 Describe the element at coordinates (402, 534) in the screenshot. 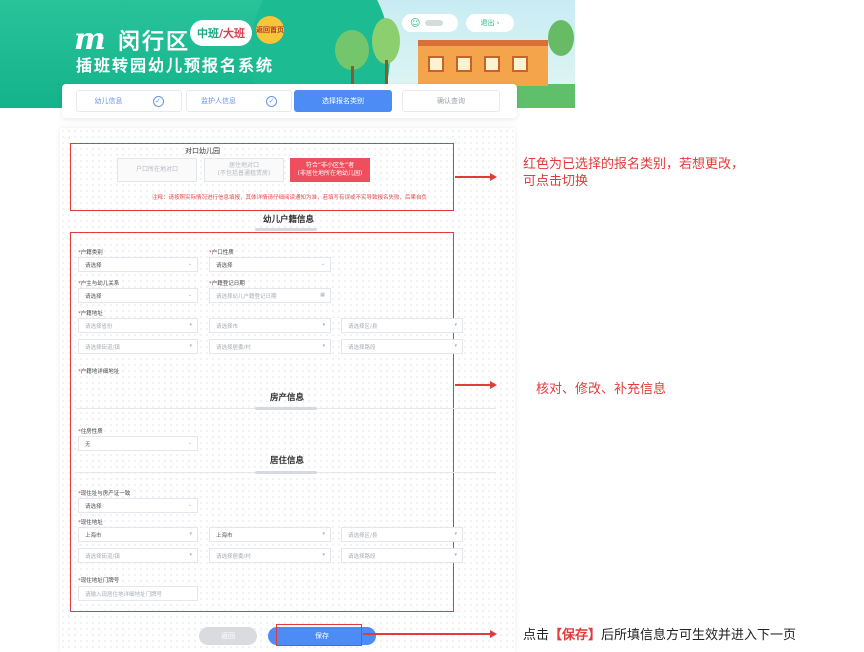

I see `residence-district-select: 请选择区/县 ▾` at that location.